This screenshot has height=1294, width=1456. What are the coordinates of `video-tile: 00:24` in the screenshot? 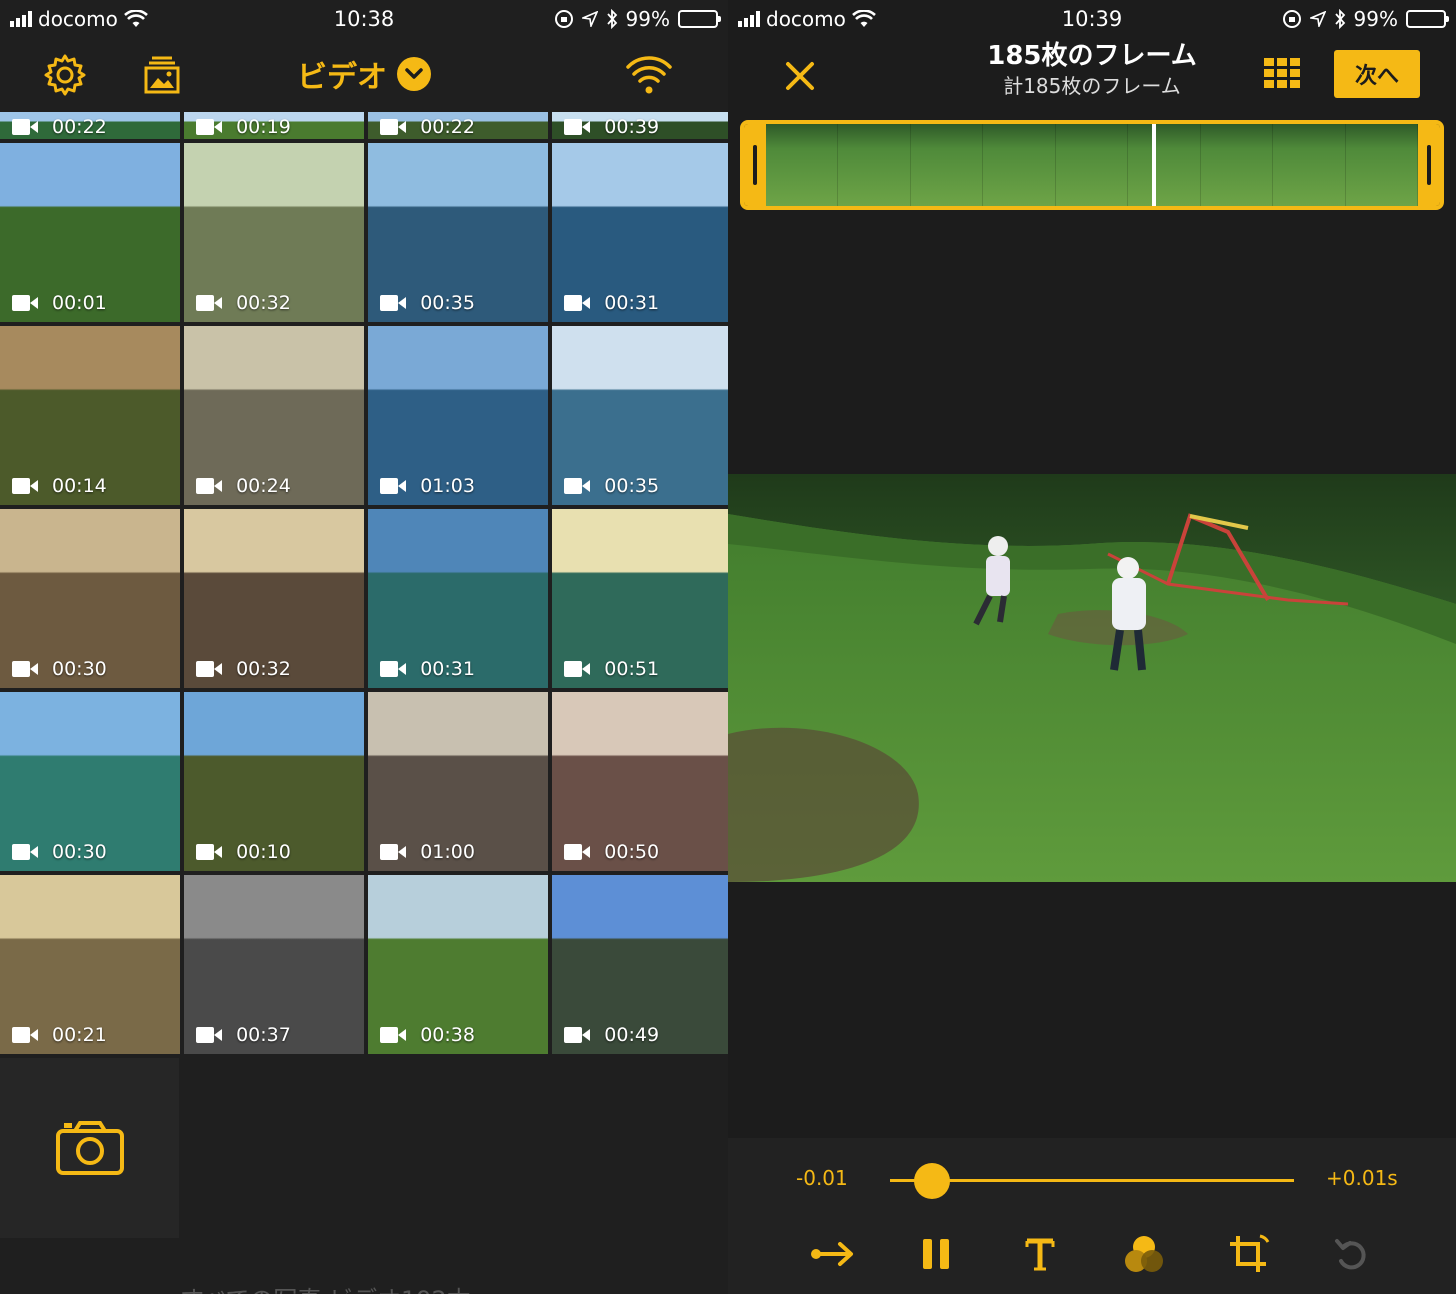 It's located at (274, 415).